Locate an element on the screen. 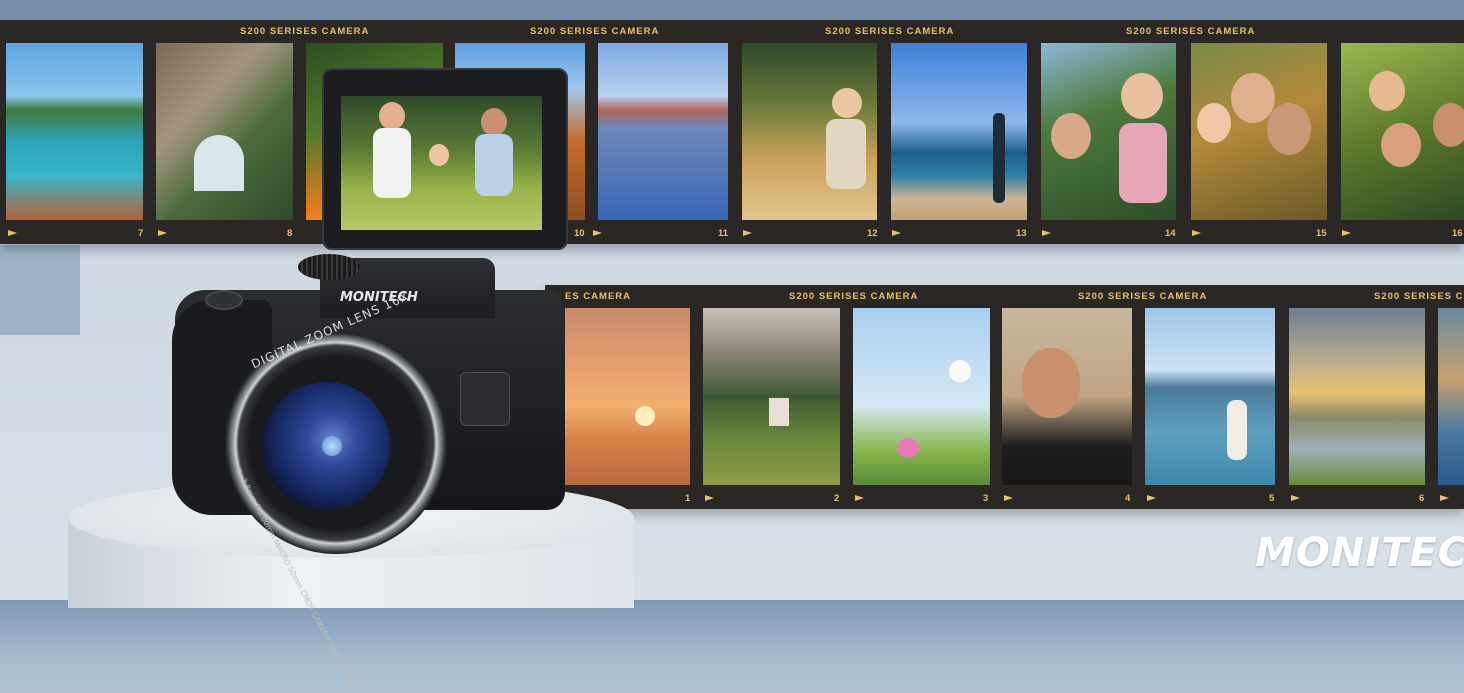 The height and width of the screenshot is (693, 1464). frame-number: 13 is located at coordinates (1021, 233).